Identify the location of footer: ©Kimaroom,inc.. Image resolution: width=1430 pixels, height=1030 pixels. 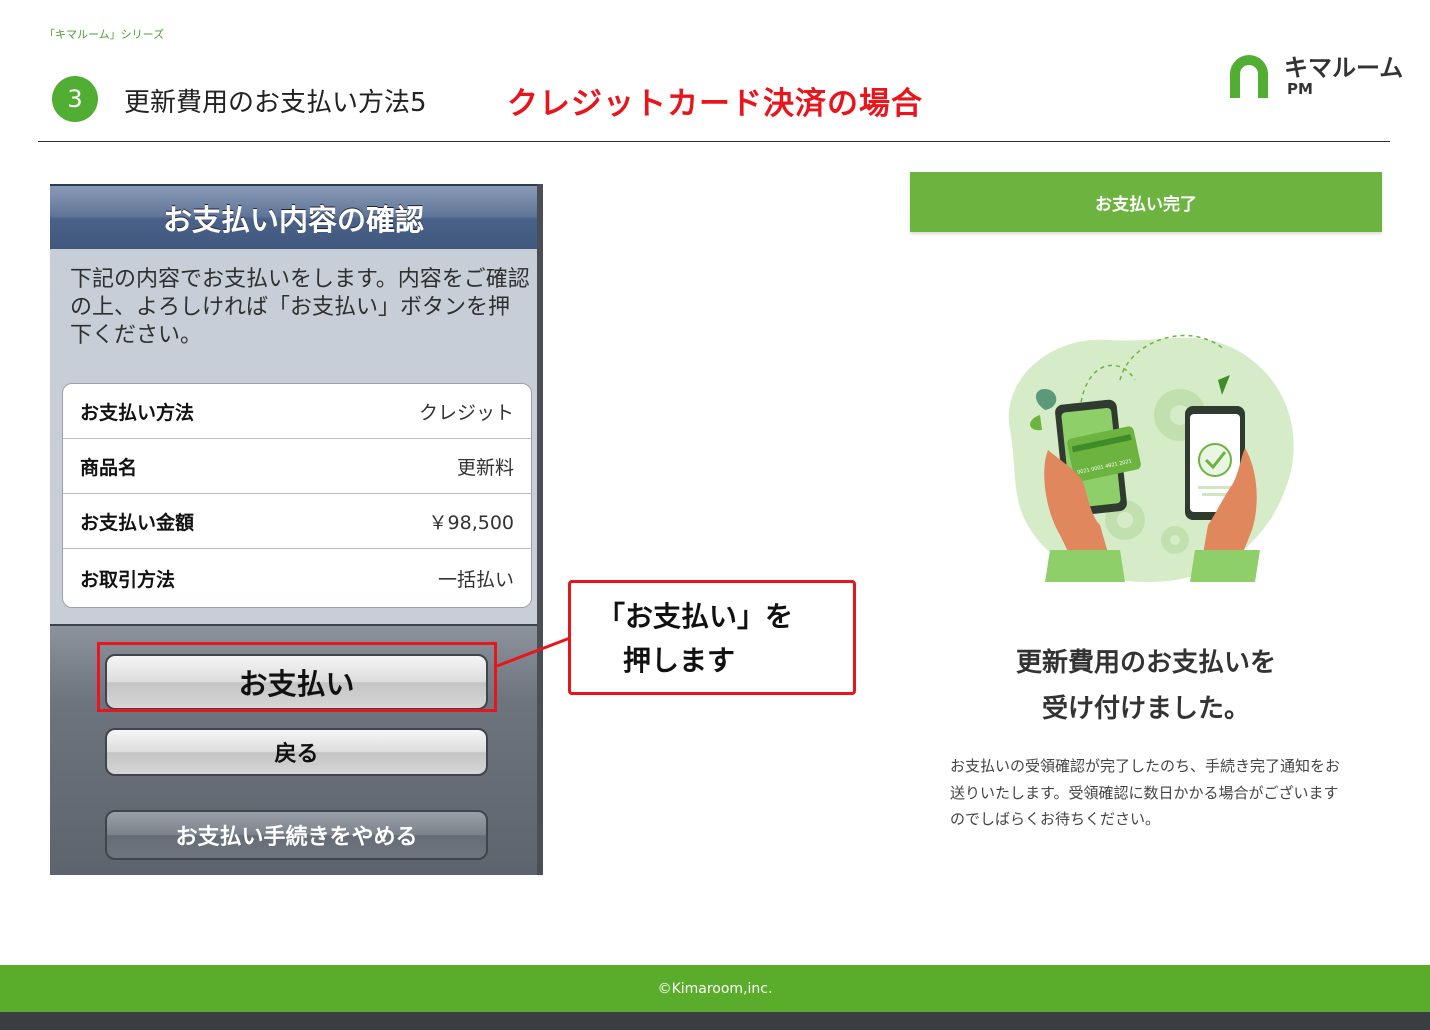
(715, 988).